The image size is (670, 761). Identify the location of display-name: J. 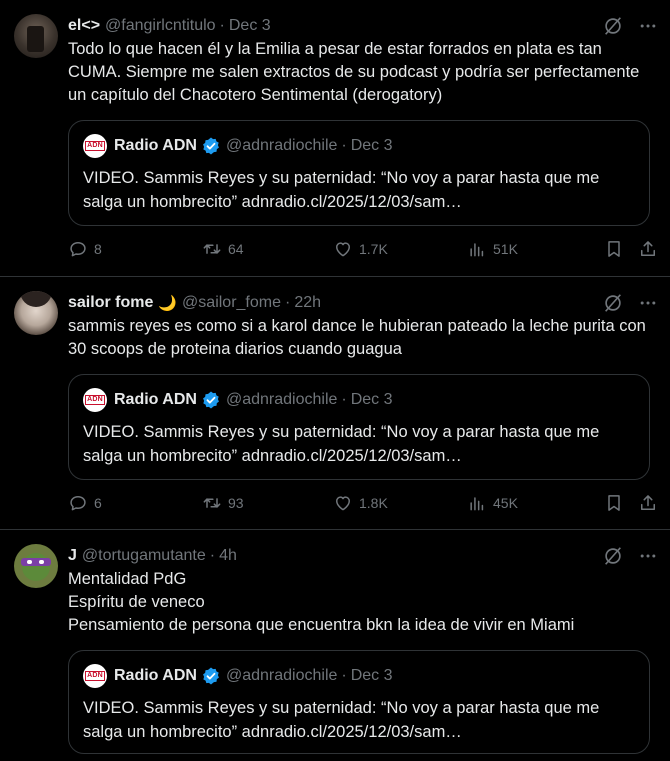
(72, 556).